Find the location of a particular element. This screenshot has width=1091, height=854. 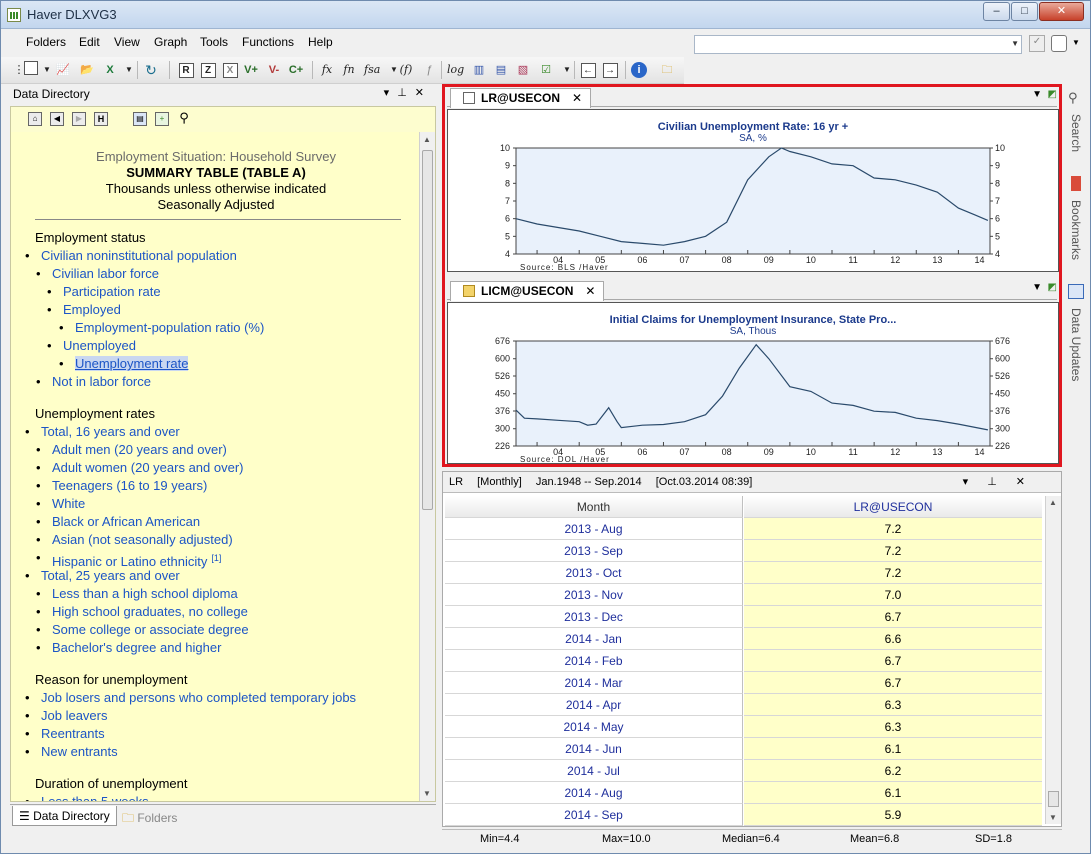

pin-icon: ⊥ is located at coordinates (406, 93).